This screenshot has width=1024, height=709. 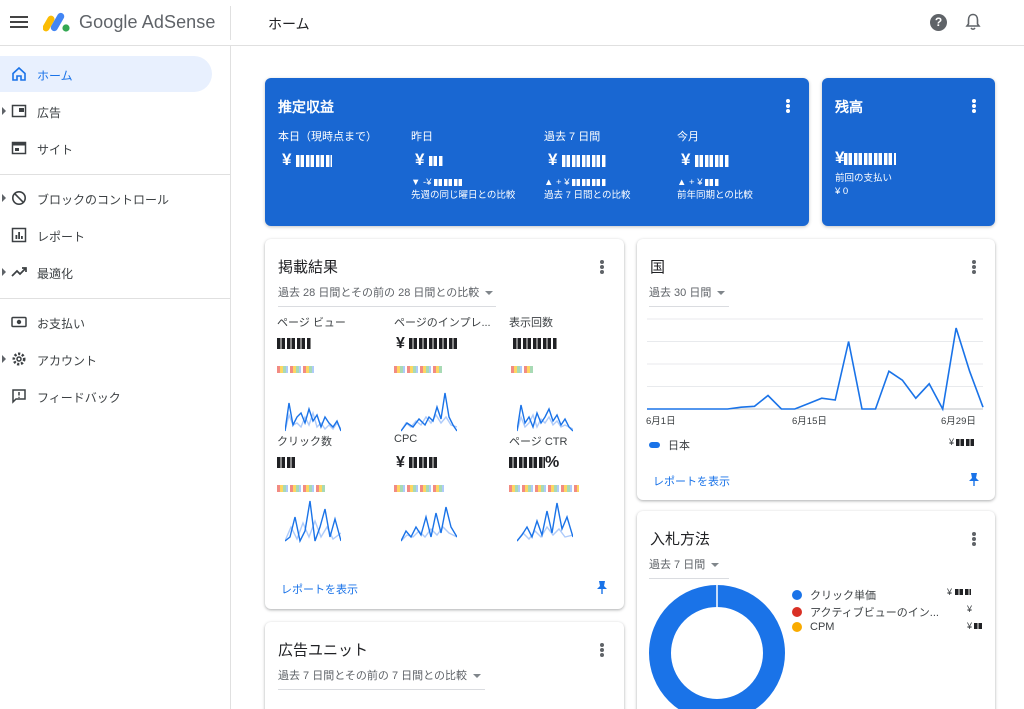 I want to click on sidebar-item-label: お支払い, so click(x=61, y=324).